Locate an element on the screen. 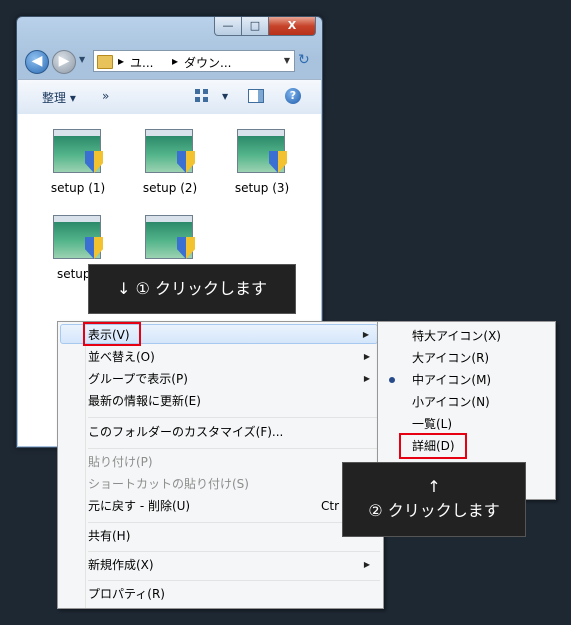 Image resolution: width=571 pixels, height=625 pixels. submenu-item-large-icons: 大アイコン(R) is located at coordinates (450, 358).